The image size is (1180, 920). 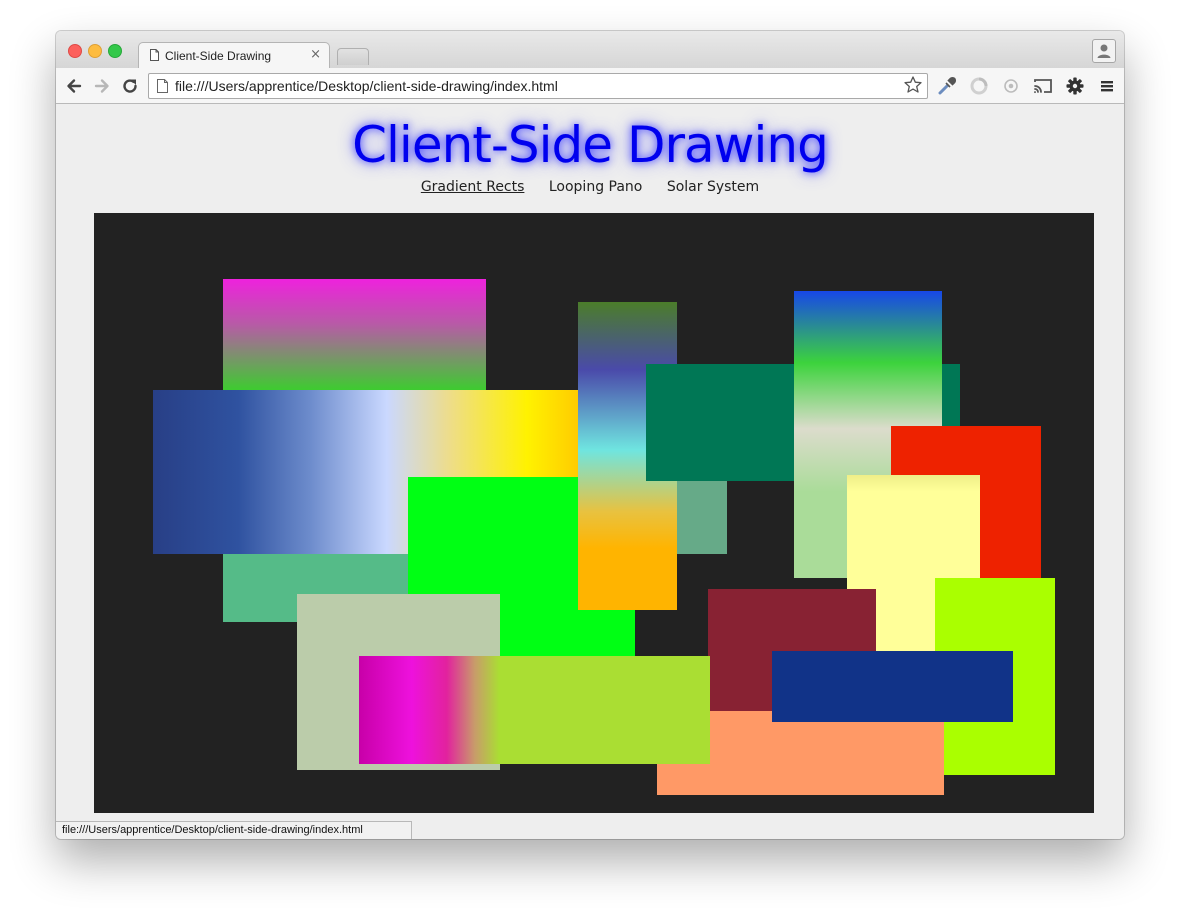 I want to click on bookmark-star-icon, so click(x=913, y=85).